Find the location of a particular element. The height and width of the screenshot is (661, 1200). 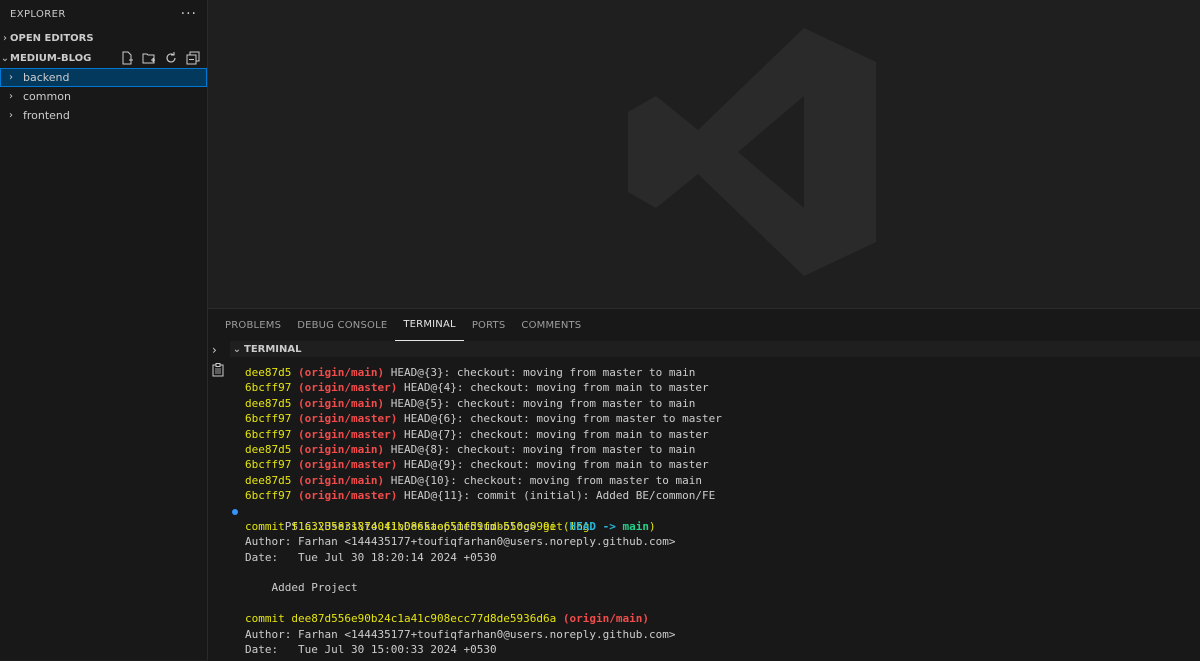

tree-item-label: common is located at coordinates (47, 96).